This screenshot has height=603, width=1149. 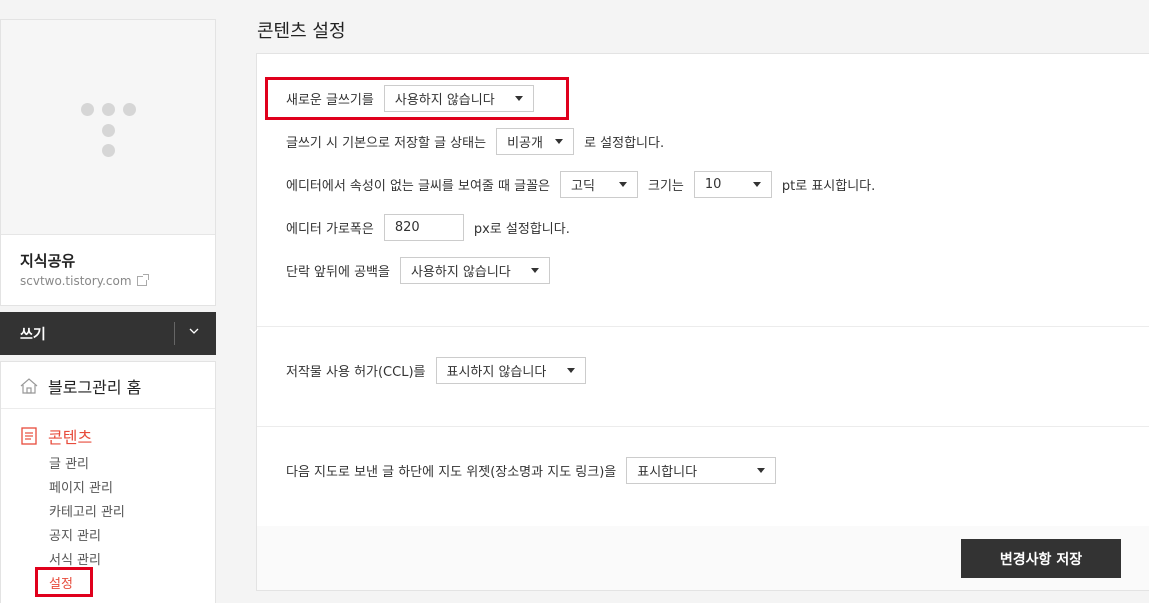 I want to click on external-link-icon, so click(x=142, y=280).